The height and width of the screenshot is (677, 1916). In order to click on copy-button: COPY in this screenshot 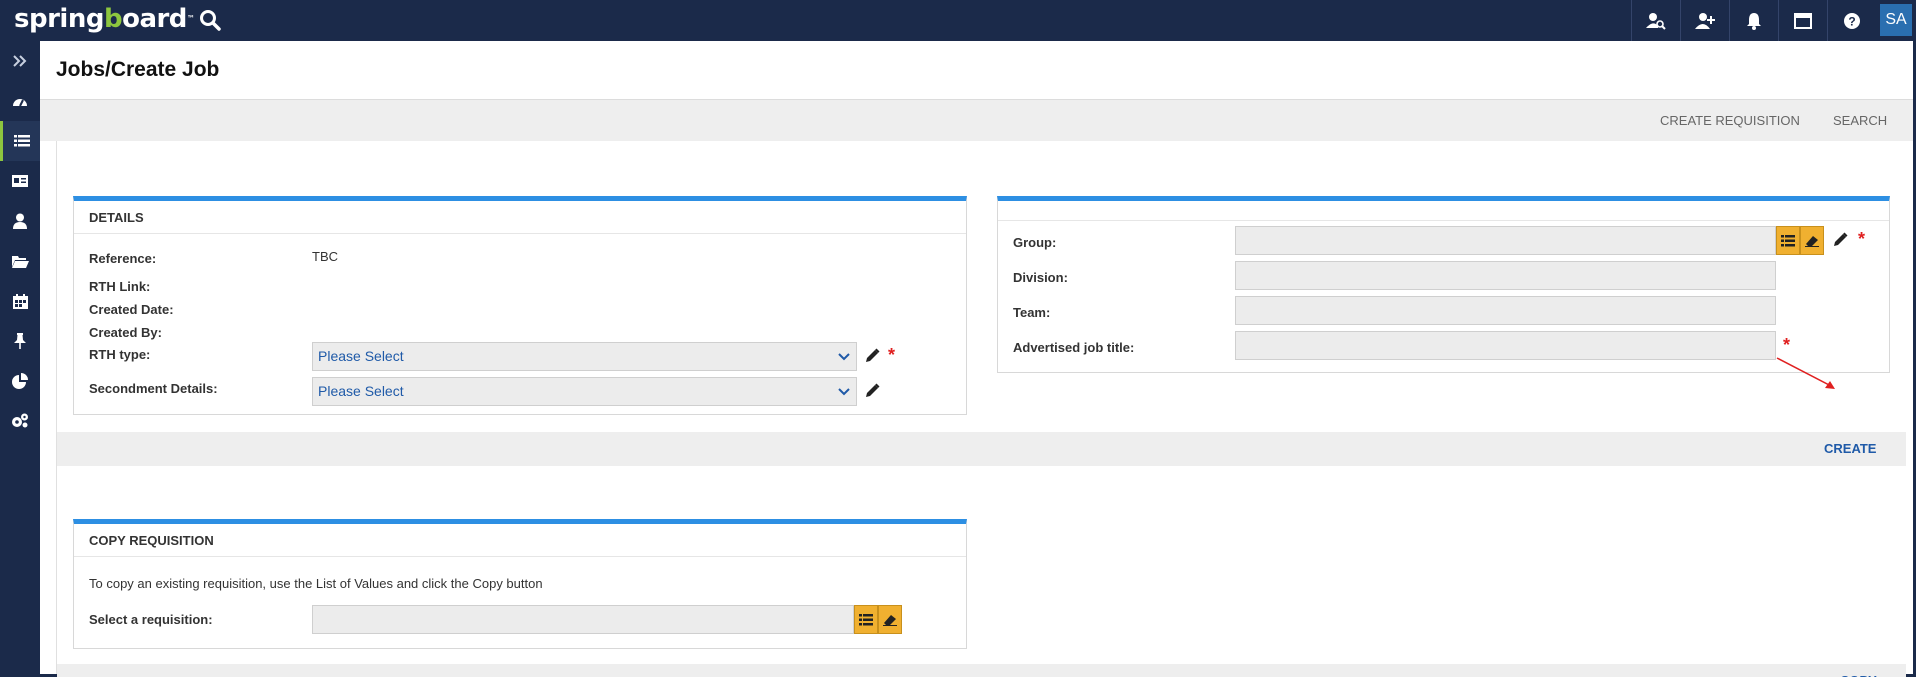, I will do `click(1858, 670)`.